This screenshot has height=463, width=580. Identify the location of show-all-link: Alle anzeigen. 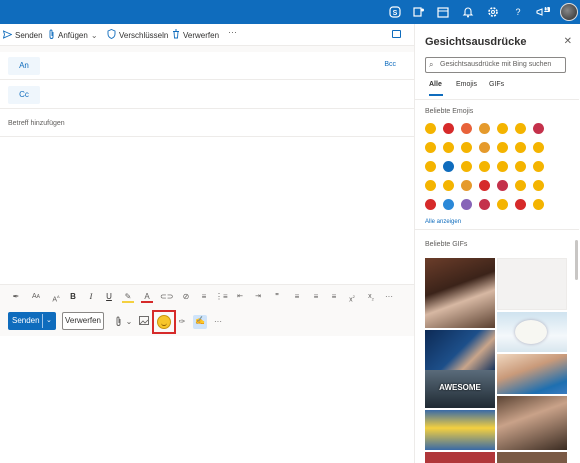
(443, 222).